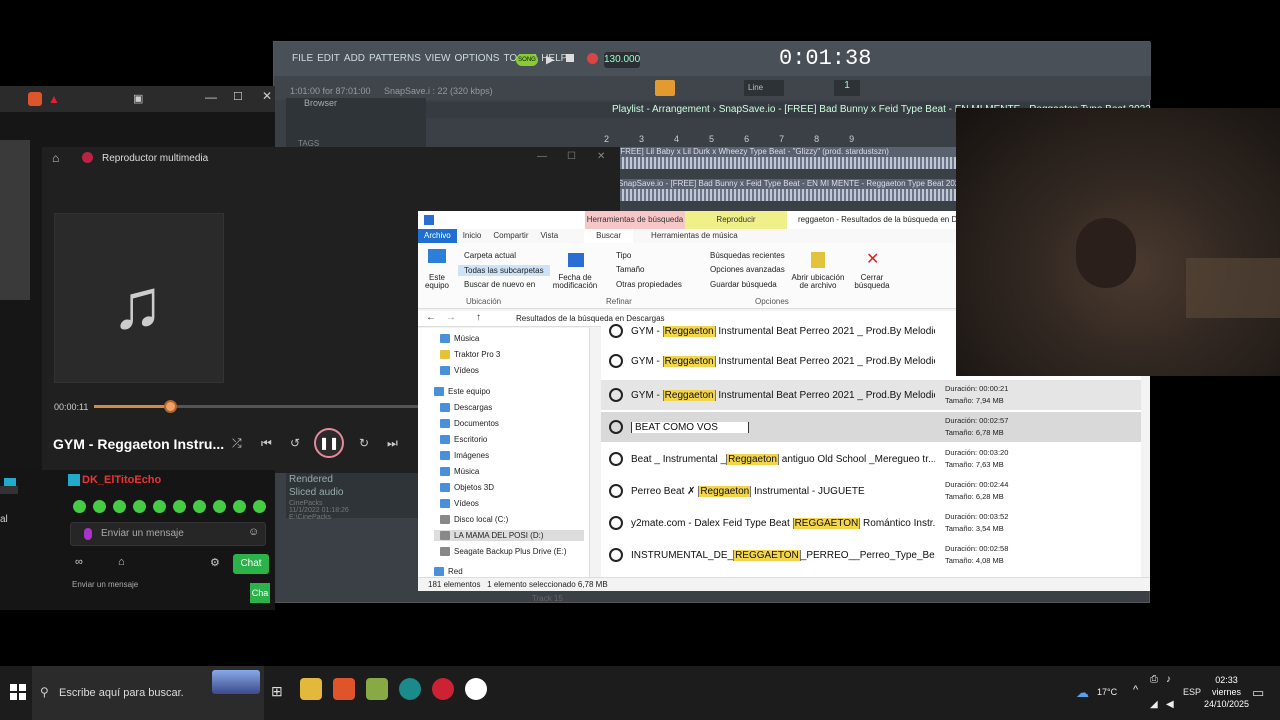 The width and height of the screenshot is (1280, 720). I want to click on tab-play: Reproducir, so click(736, 220).